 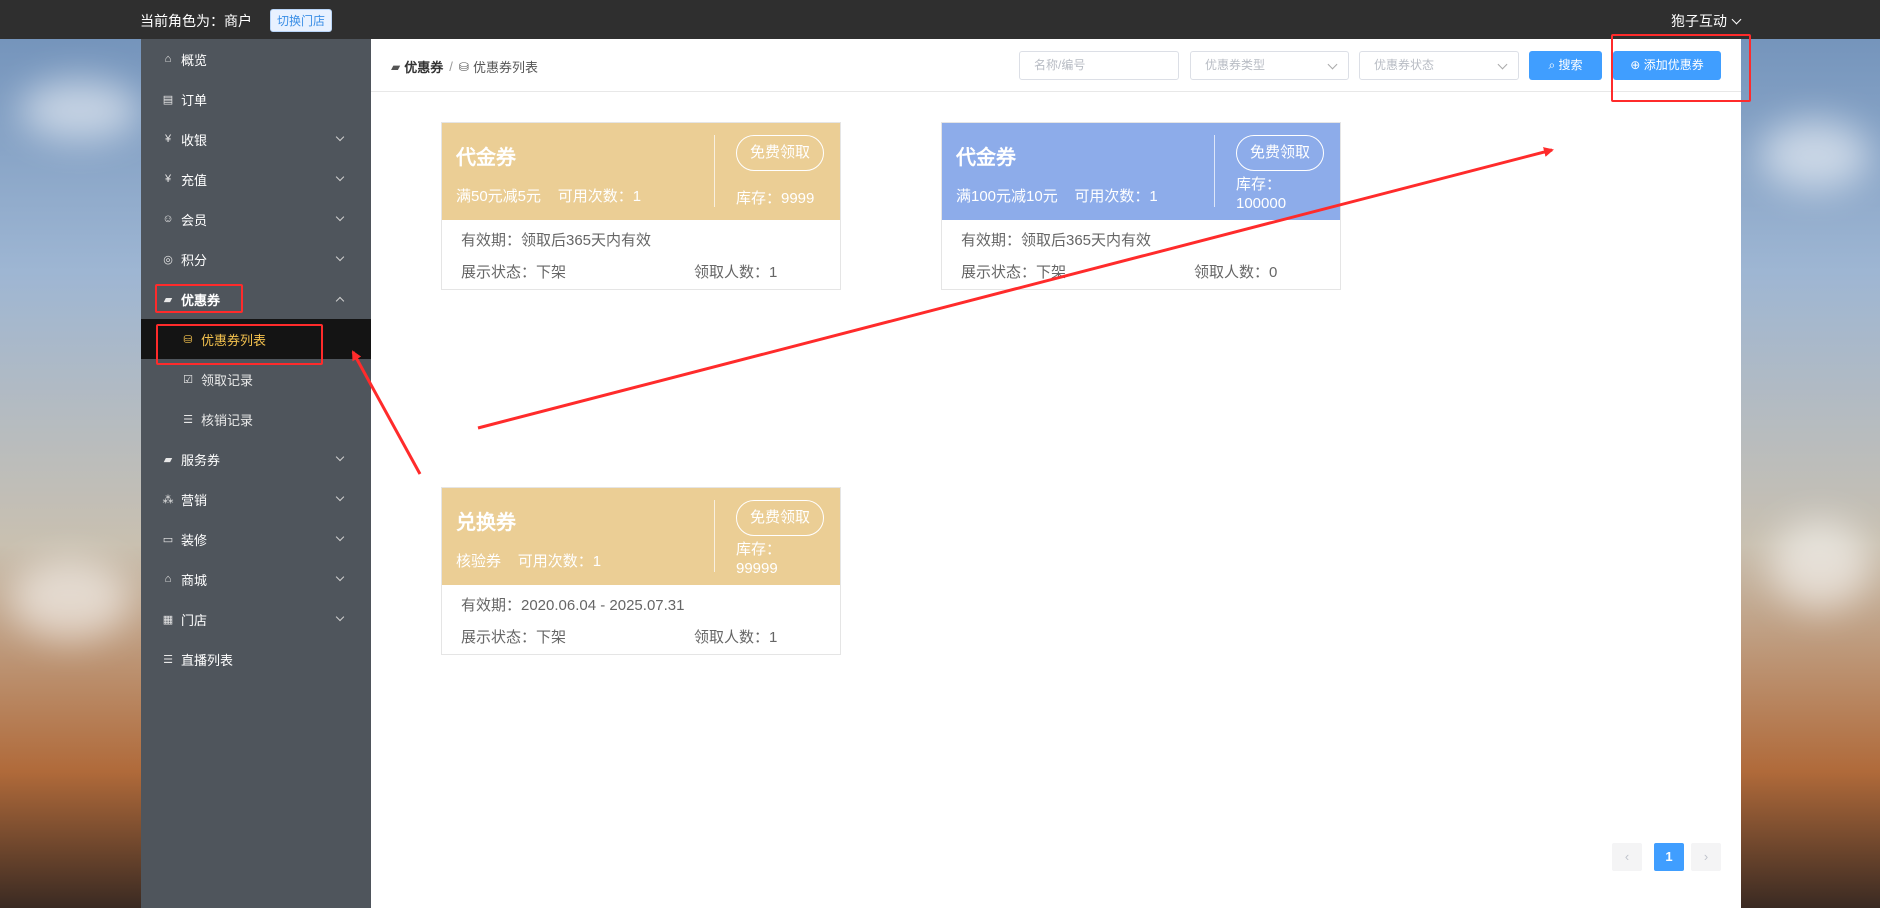 What do you see at coordinates (256, 419) in the screenshot?
I see `sidebar-subitem-redeem-records: ☰ 核销记录` at bounding box center [256, 419].